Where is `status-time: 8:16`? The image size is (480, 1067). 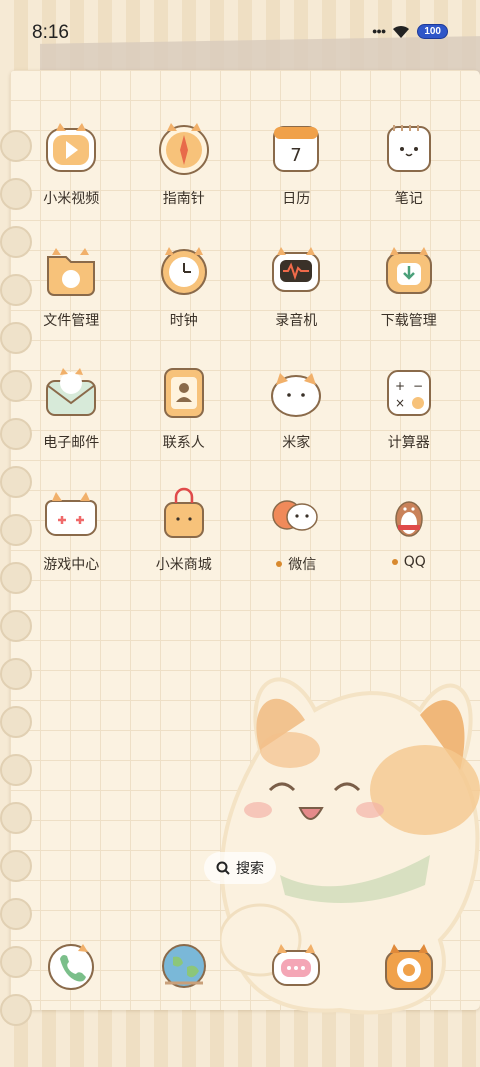
status-time: 8:16 is located at coordinates (50, 32).